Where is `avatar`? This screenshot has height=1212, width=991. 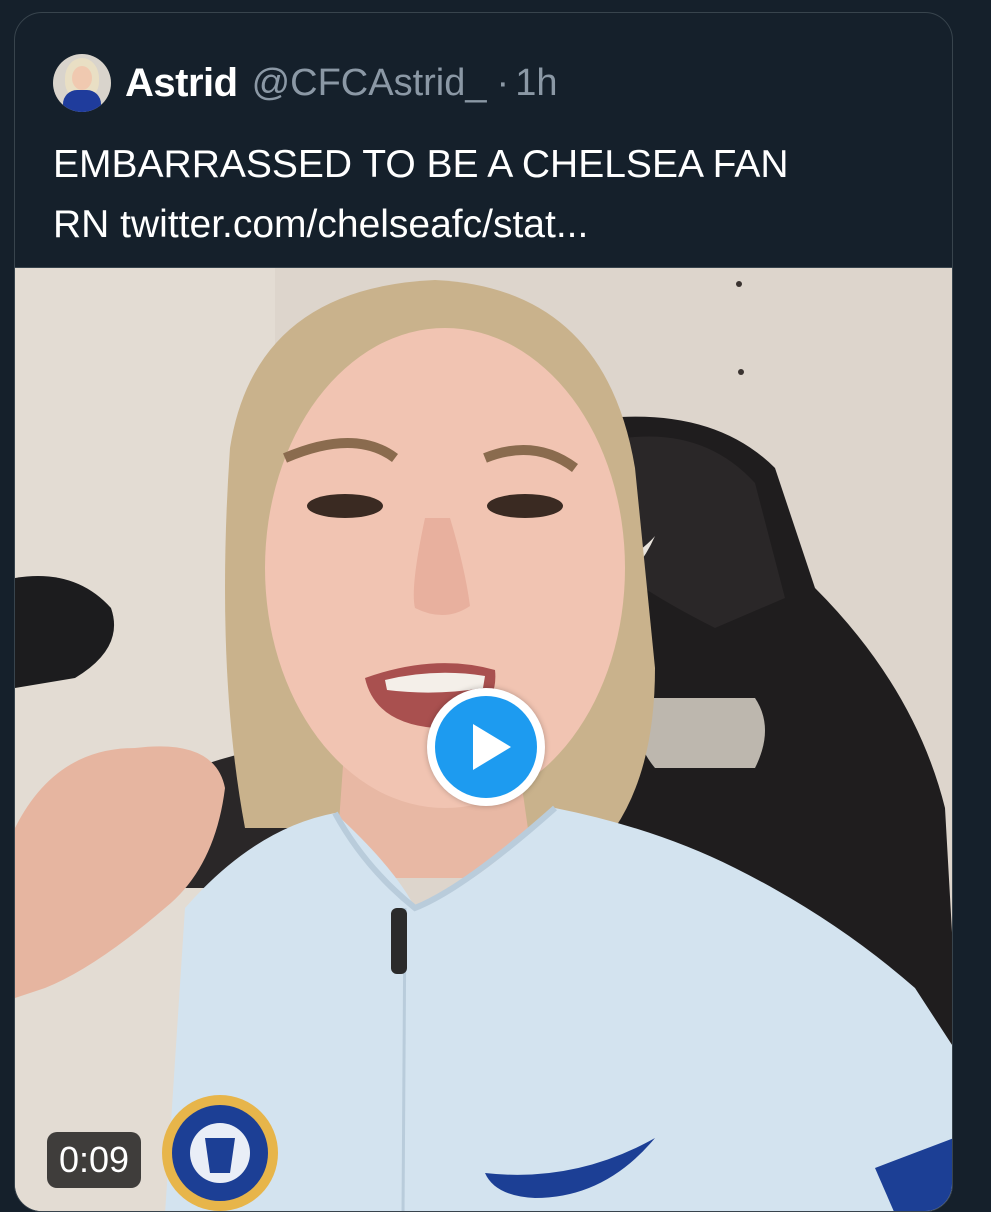 avatar is located at coordinates (82, 83).